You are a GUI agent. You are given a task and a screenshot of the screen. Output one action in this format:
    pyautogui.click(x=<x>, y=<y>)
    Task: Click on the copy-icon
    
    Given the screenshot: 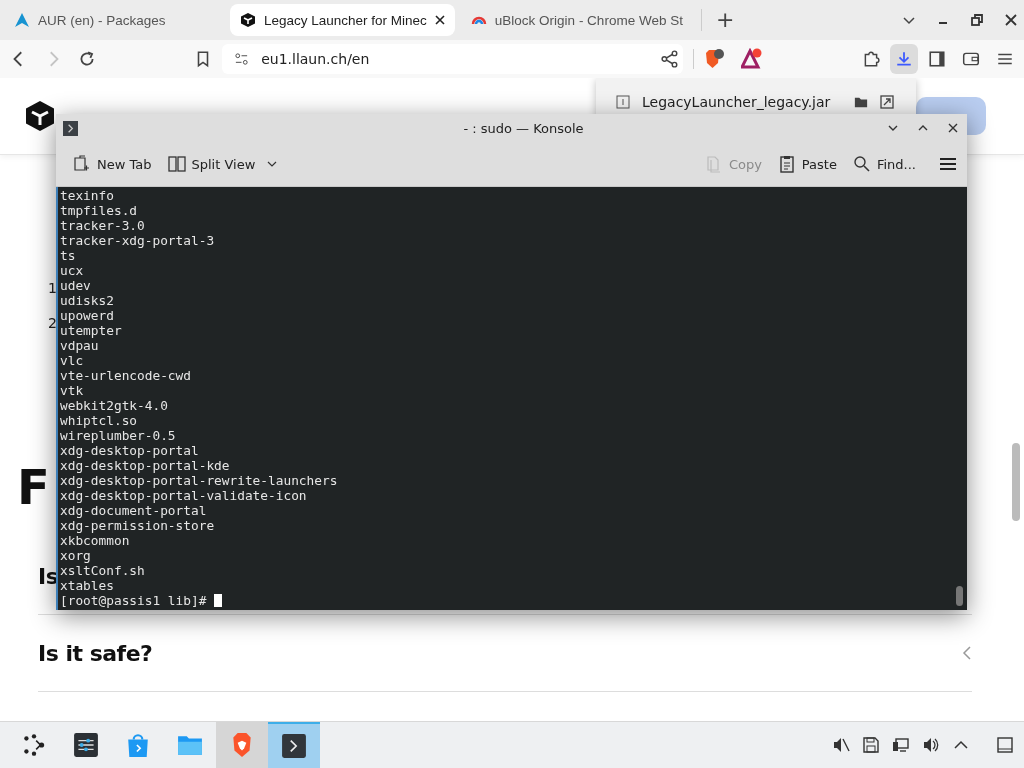 What is the action you would take?
    pyautogui.click(x=713, y=164)
    